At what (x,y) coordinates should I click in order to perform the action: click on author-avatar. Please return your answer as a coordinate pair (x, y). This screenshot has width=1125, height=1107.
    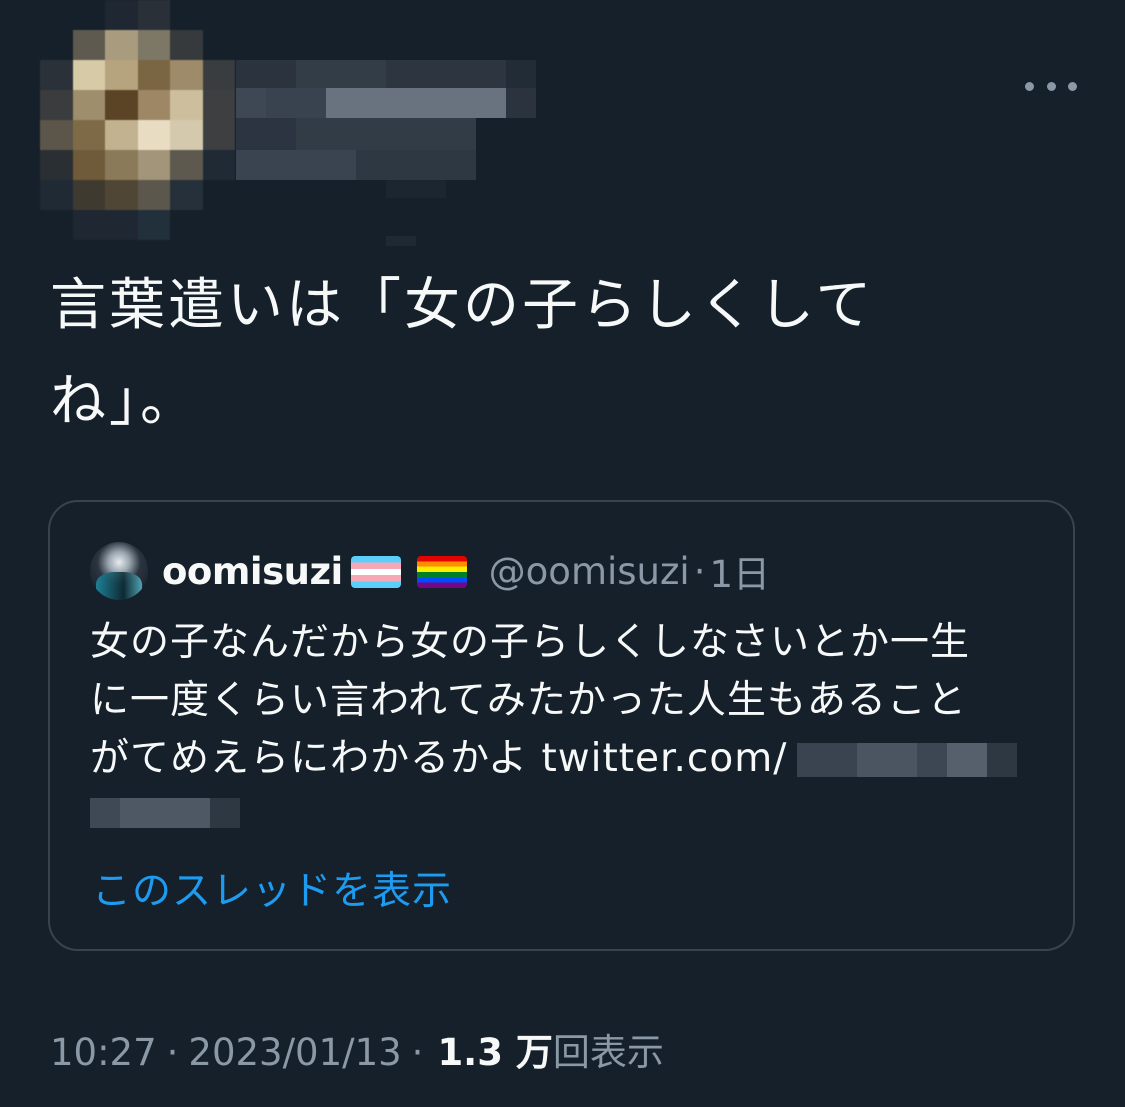
    Looking at the image, I should click on (137, 120).